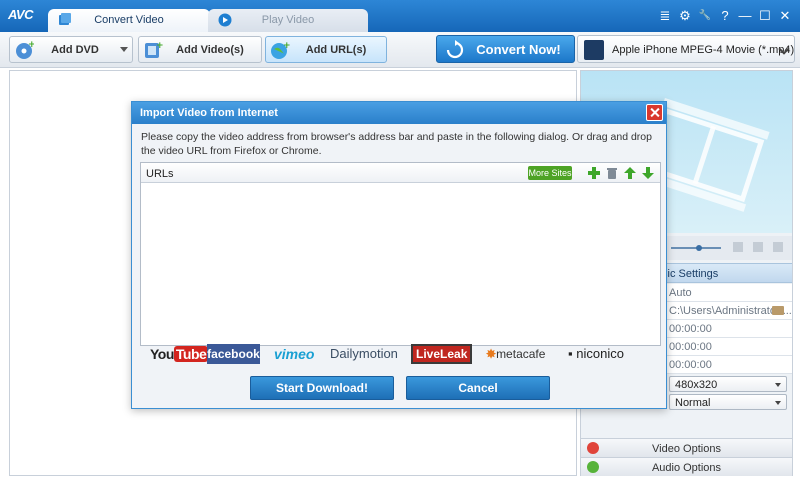  I want to click on niconico-logo: ▪ niconico, so click(596, 353).